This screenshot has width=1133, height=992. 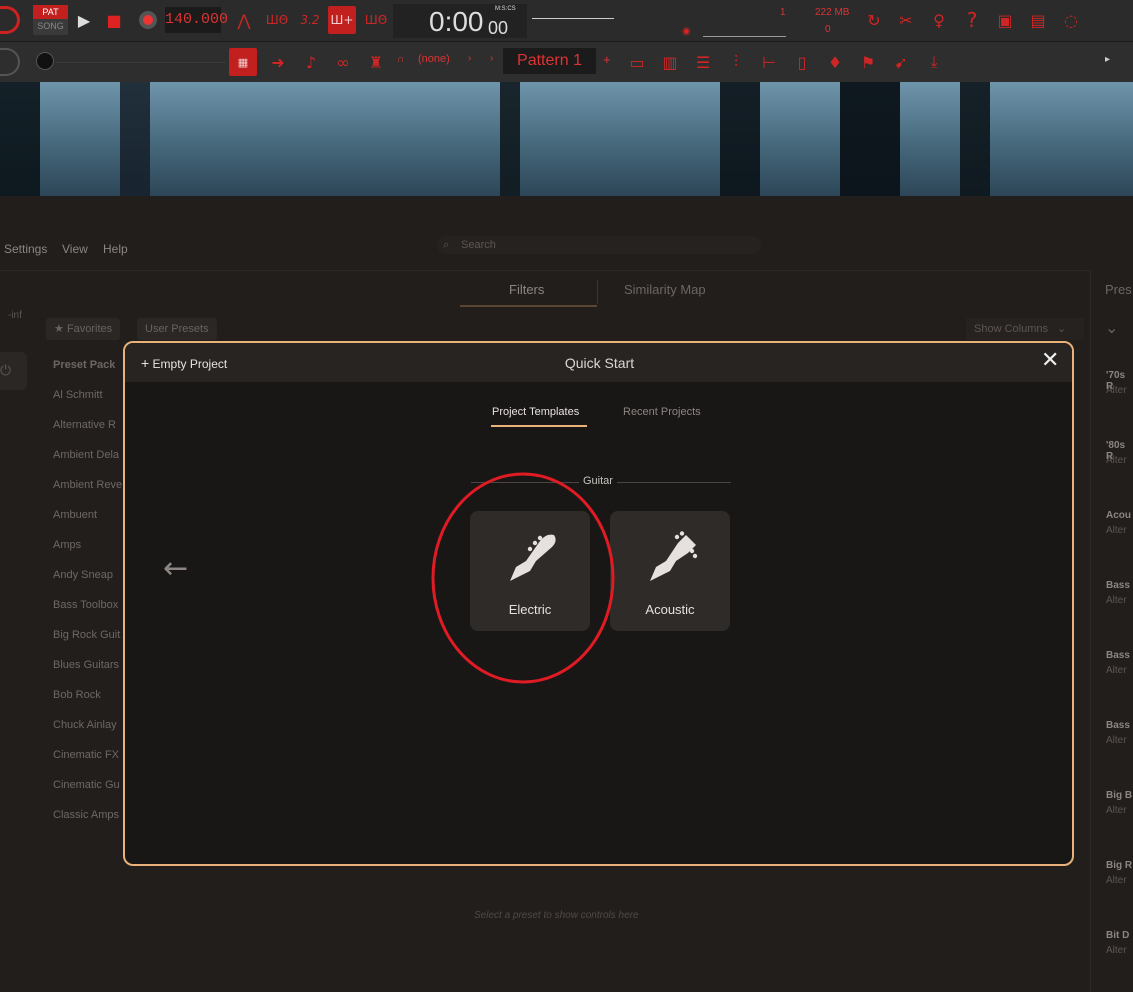 What do you see at coordinates (278, 62) in the screenshot?
I see `arrow-right-icon: ➜` at bounding box center [278, 62].